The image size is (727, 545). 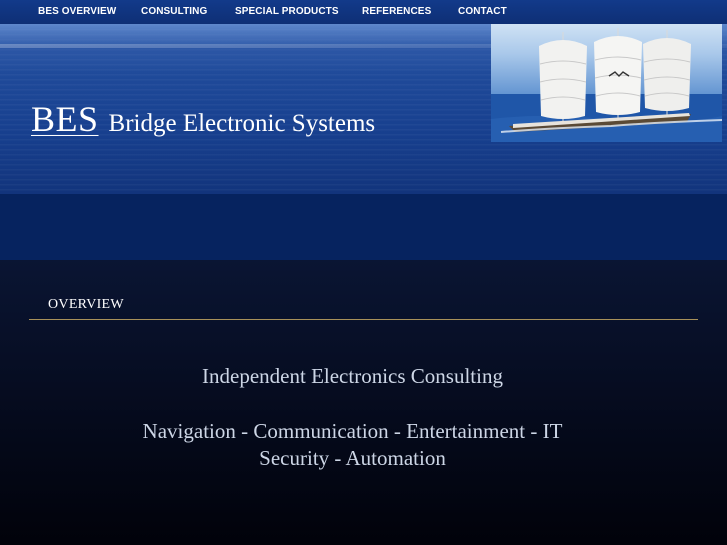 I want to click on company-logo: BES Bridge Electronic Systems, so click(x=203, y=119).